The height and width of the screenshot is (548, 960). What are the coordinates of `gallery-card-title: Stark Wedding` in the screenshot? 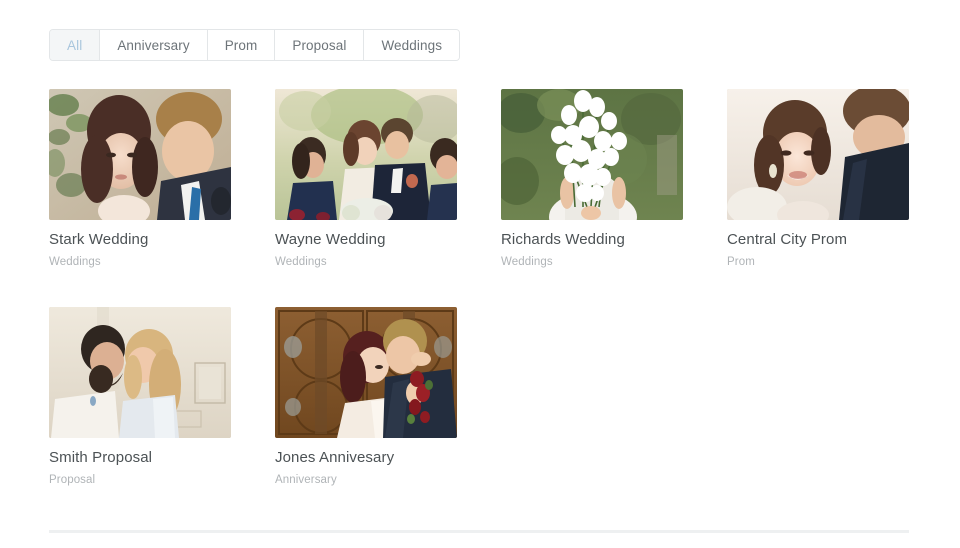 It's located at (99, 239).